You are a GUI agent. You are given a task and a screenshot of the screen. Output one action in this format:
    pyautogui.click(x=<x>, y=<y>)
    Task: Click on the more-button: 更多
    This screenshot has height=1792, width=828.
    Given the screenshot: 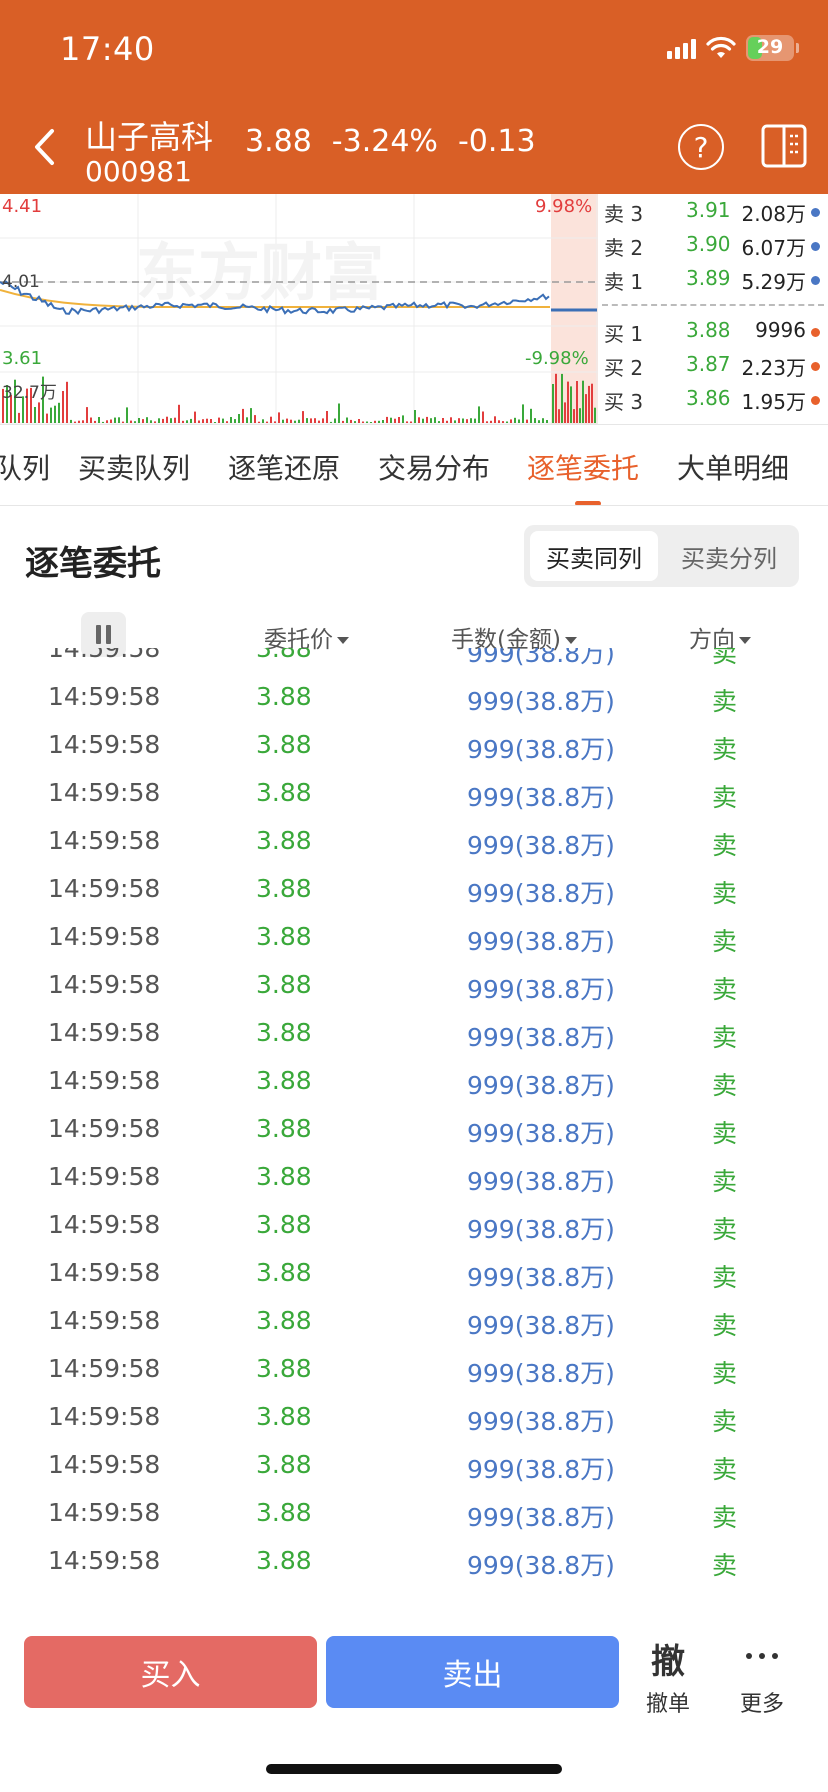 What is the action you would take?
    pyautogui.click(x=762, y=1679)
    